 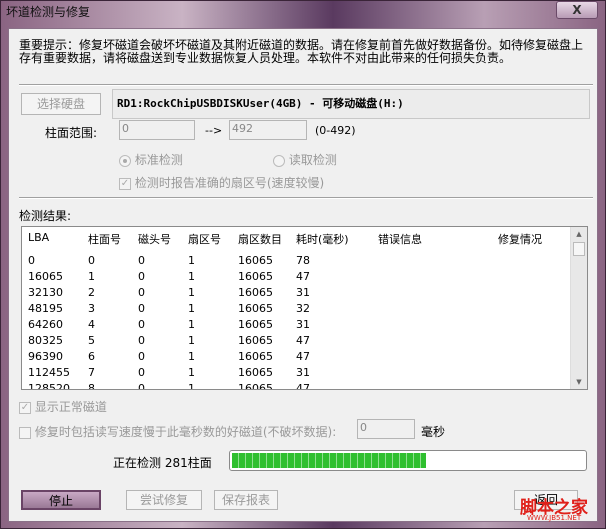 I want to click on ms-unit: 毫秒, so click(x=433, y=432).